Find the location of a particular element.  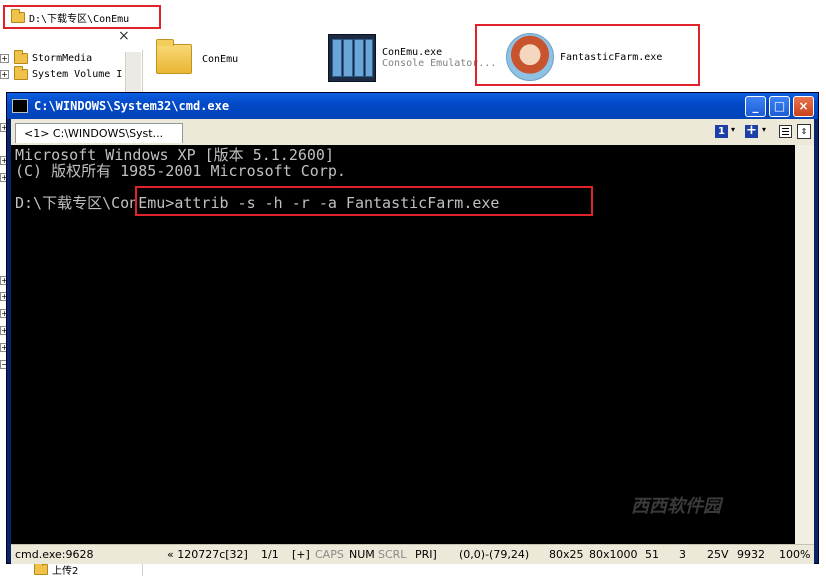

tree-item-label: StormMedia is located at coordinates (62, 58).